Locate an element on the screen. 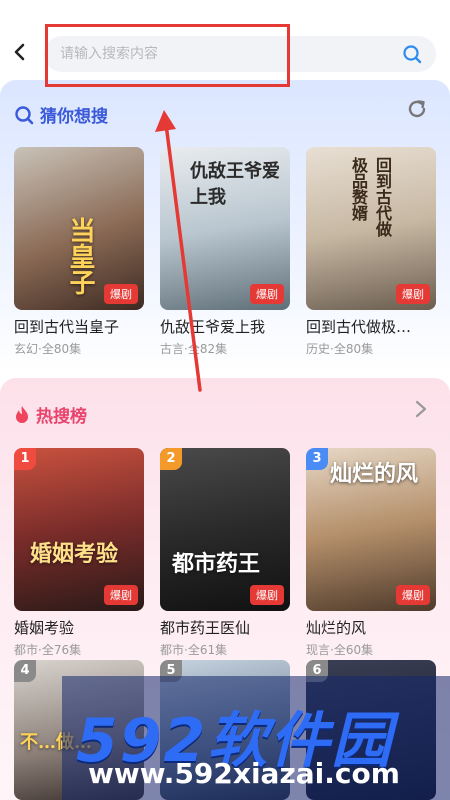 This screenshot has height=800, width=450. card-meta: 都市·全76集 is located at coordinates (48, 650).